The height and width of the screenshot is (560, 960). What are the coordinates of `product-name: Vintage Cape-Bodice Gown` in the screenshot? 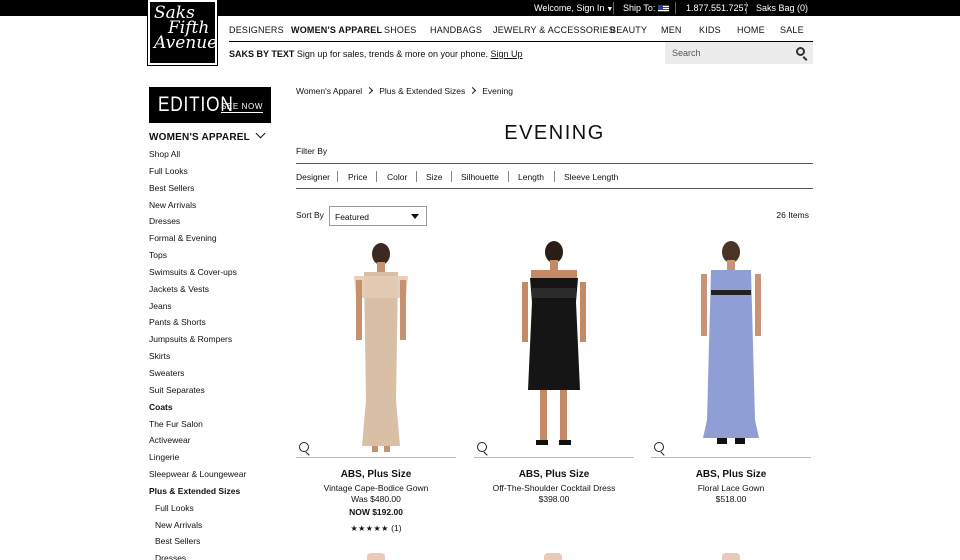 It's located at (376, 488).